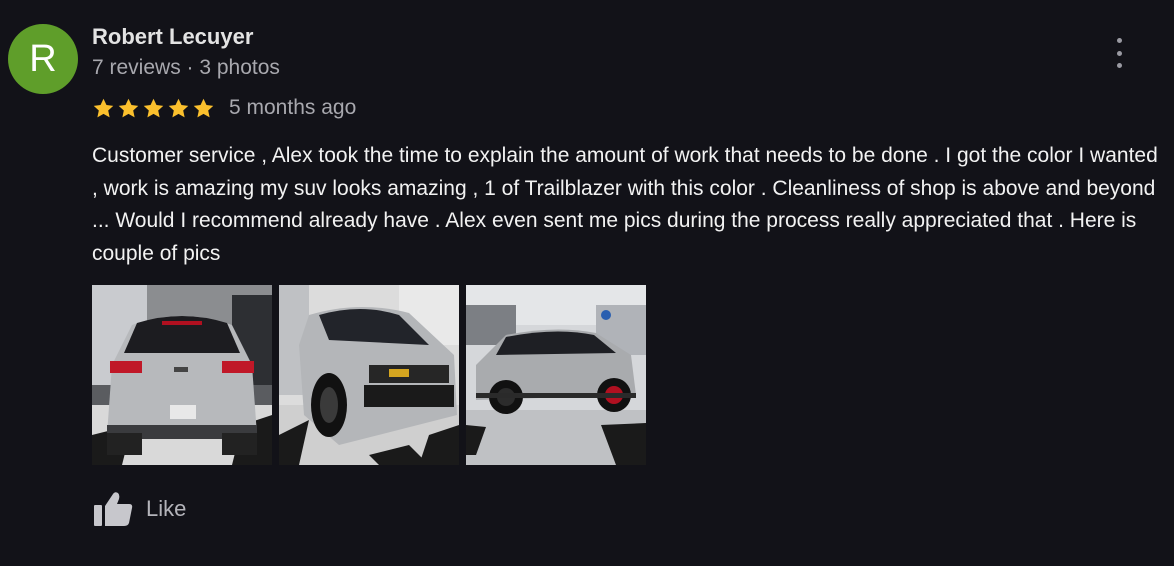 The image size is (1174, 566). Describe the element at coordinates (293, 107) in the screenshot. I see `review-date: 5 months ago` at that location.